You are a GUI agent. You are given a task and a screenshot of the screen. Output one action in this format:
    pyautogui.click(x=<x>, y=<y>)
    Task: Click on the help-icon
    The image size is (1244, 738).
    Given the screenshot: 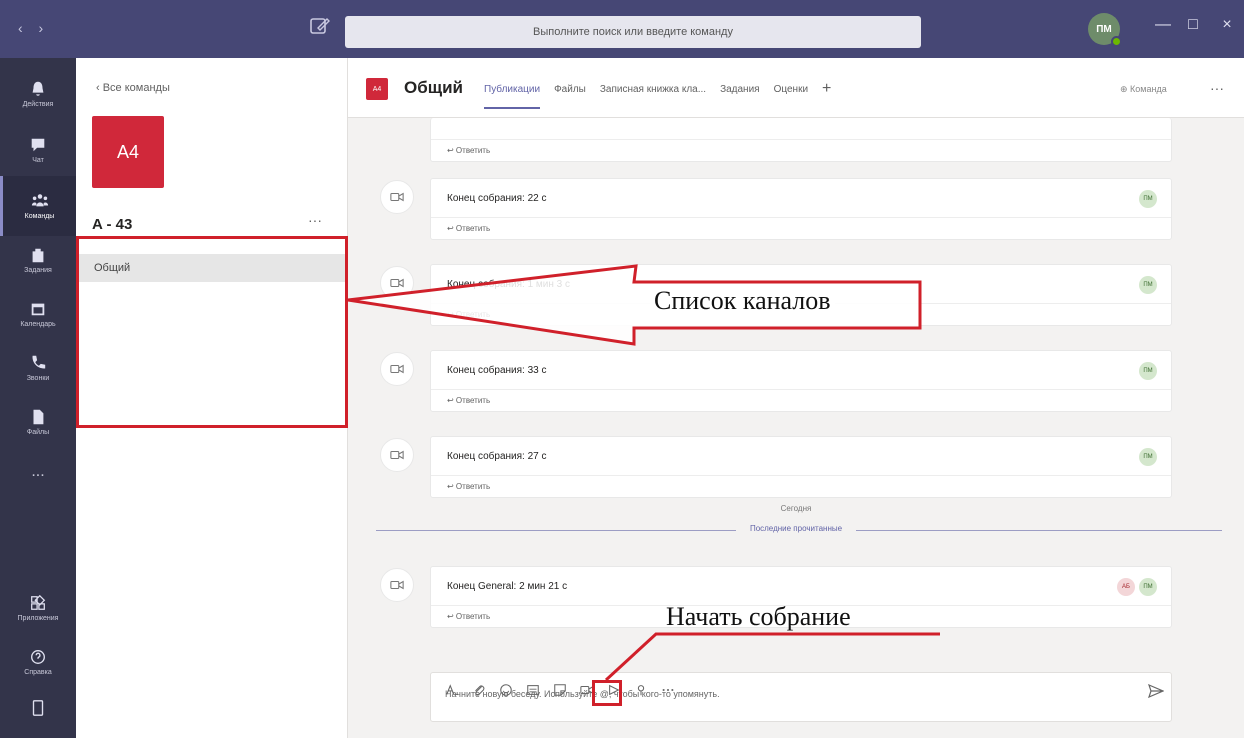 What is the action you would take?
    pyautogui.click(x=38, y=657)
    